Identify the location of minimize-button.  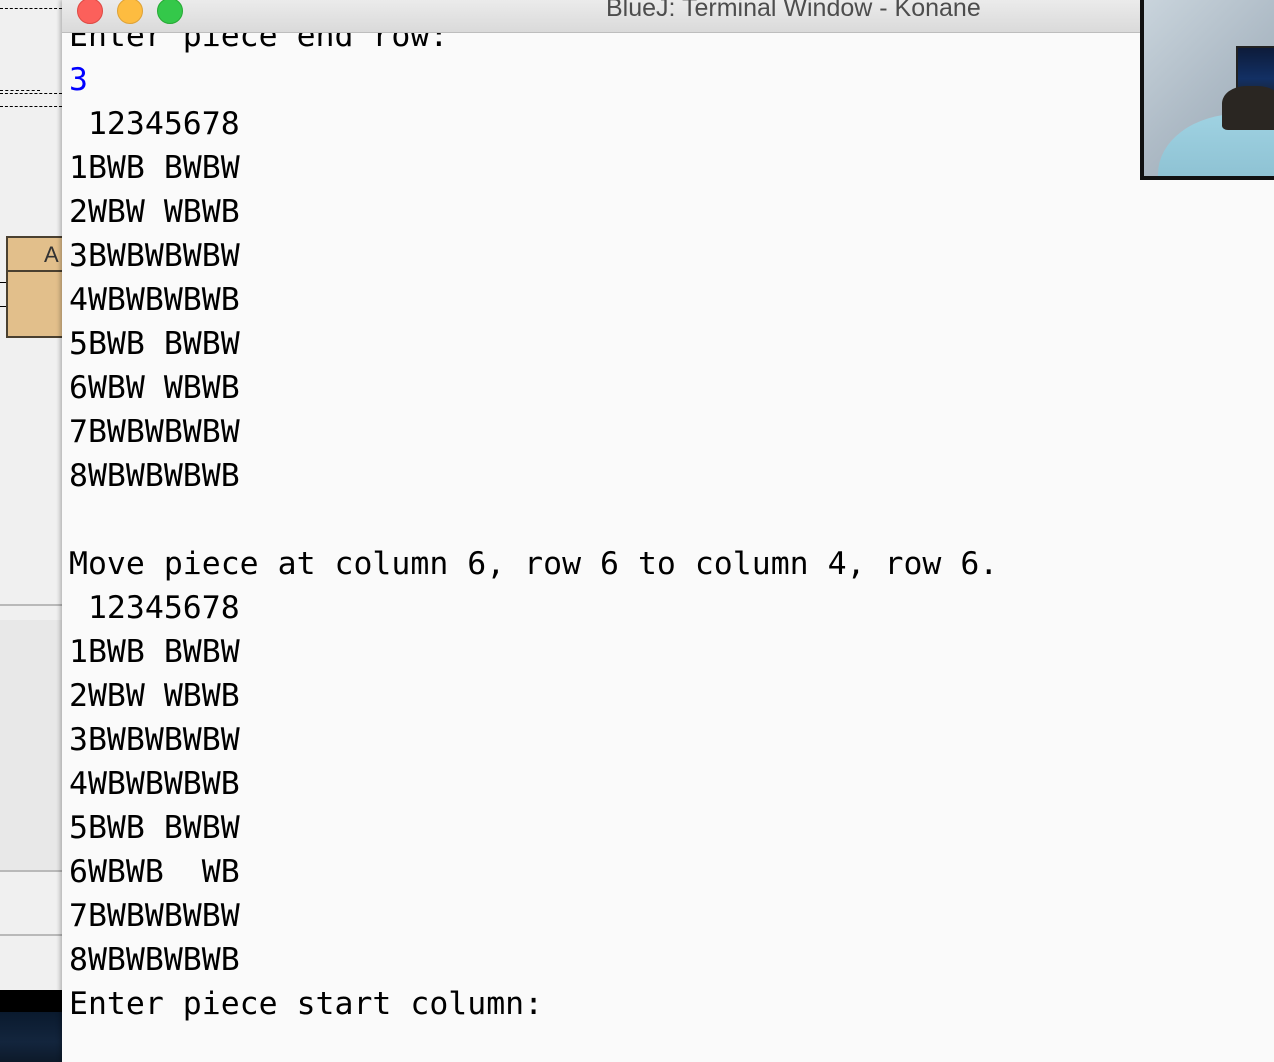
(130, 12).